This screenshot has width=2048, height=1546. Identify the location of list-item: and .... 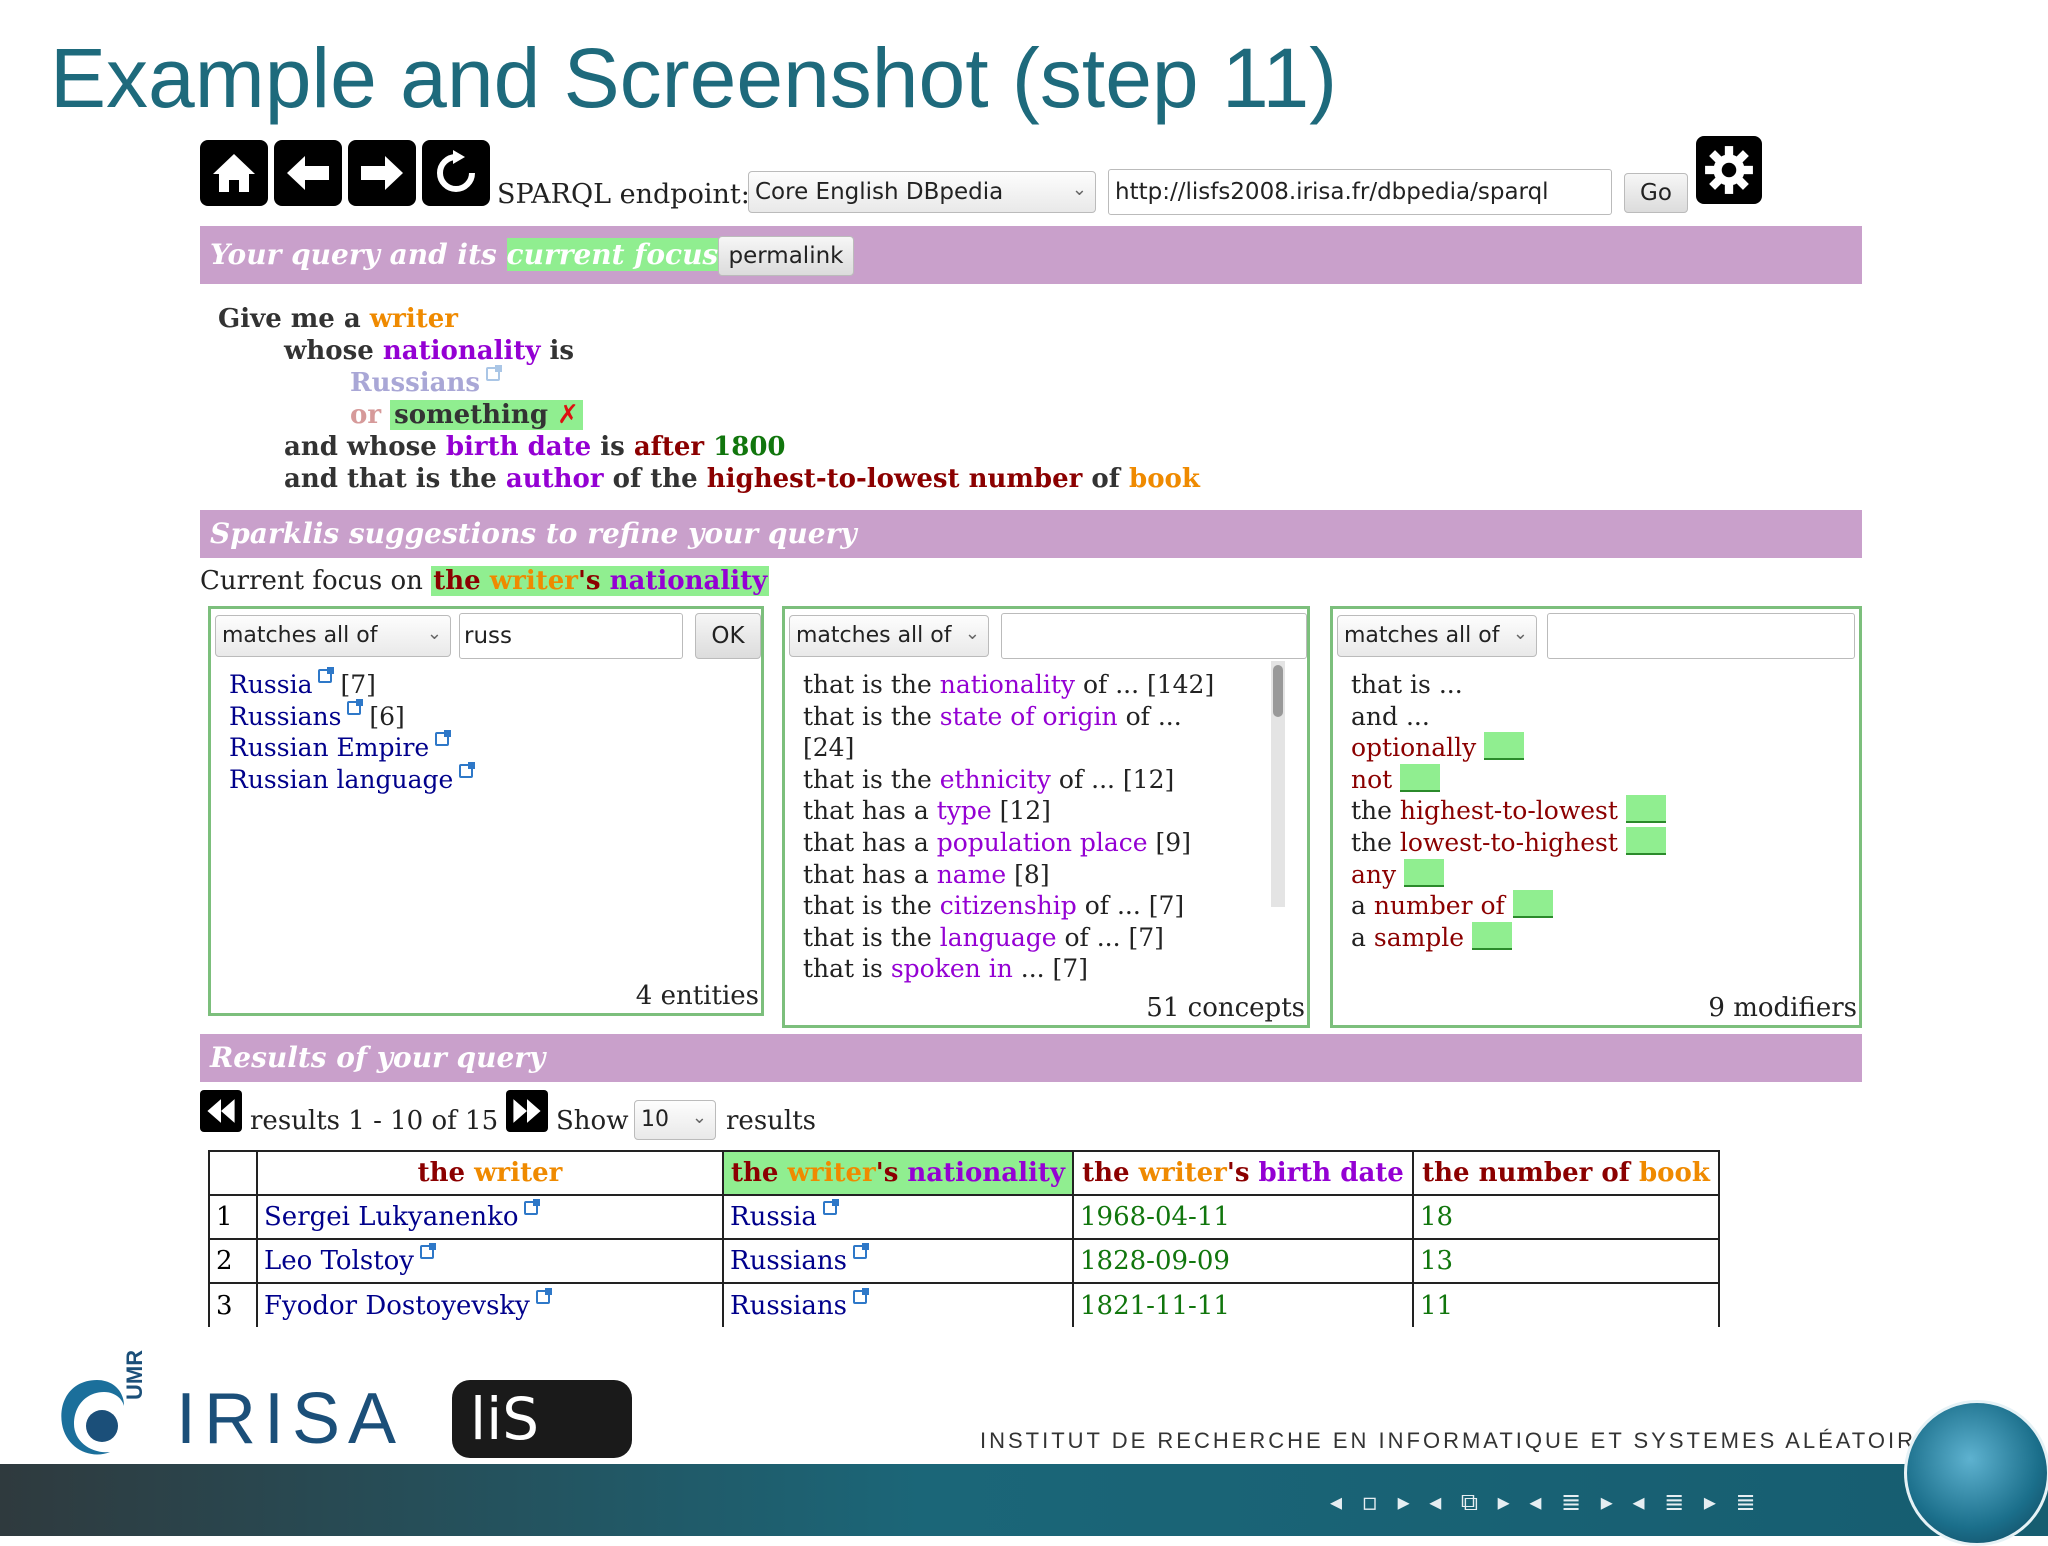
(1508, 717).